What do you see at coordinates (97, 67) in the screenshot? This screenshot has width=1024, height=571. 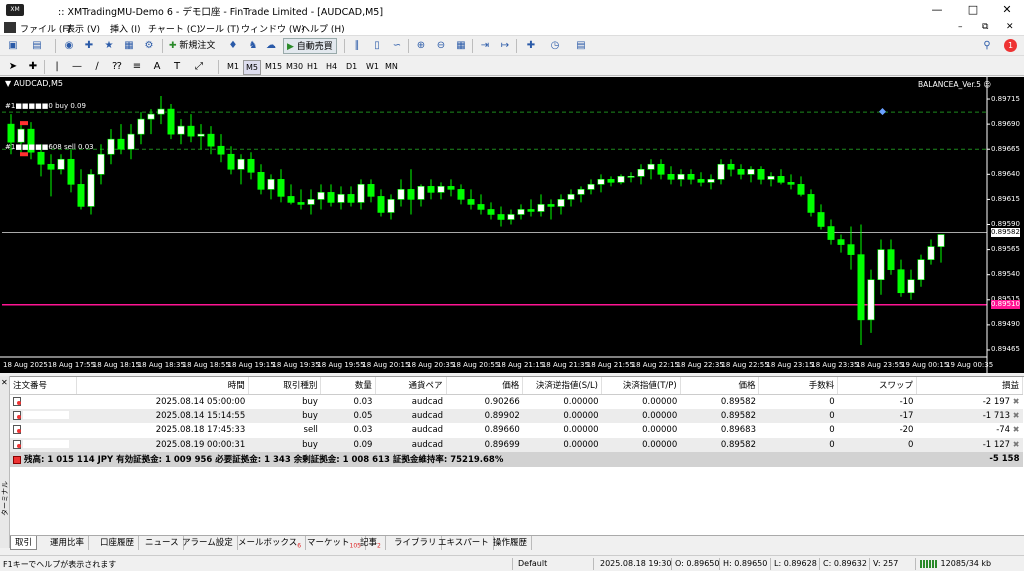 I see `trendline-icon: ∕` at bounding box center [97, 67].